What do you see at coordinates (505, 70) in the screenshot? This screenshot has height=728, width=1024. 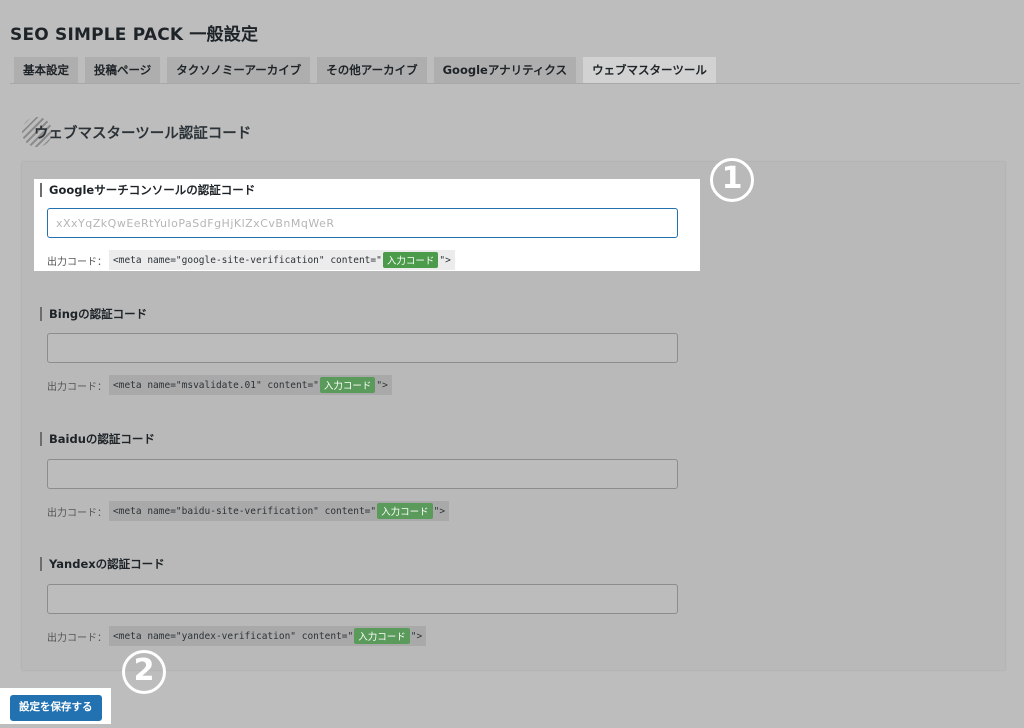 I see `tab-google-analytics: Googleアナリティクス` at bounding box center [505, 70].